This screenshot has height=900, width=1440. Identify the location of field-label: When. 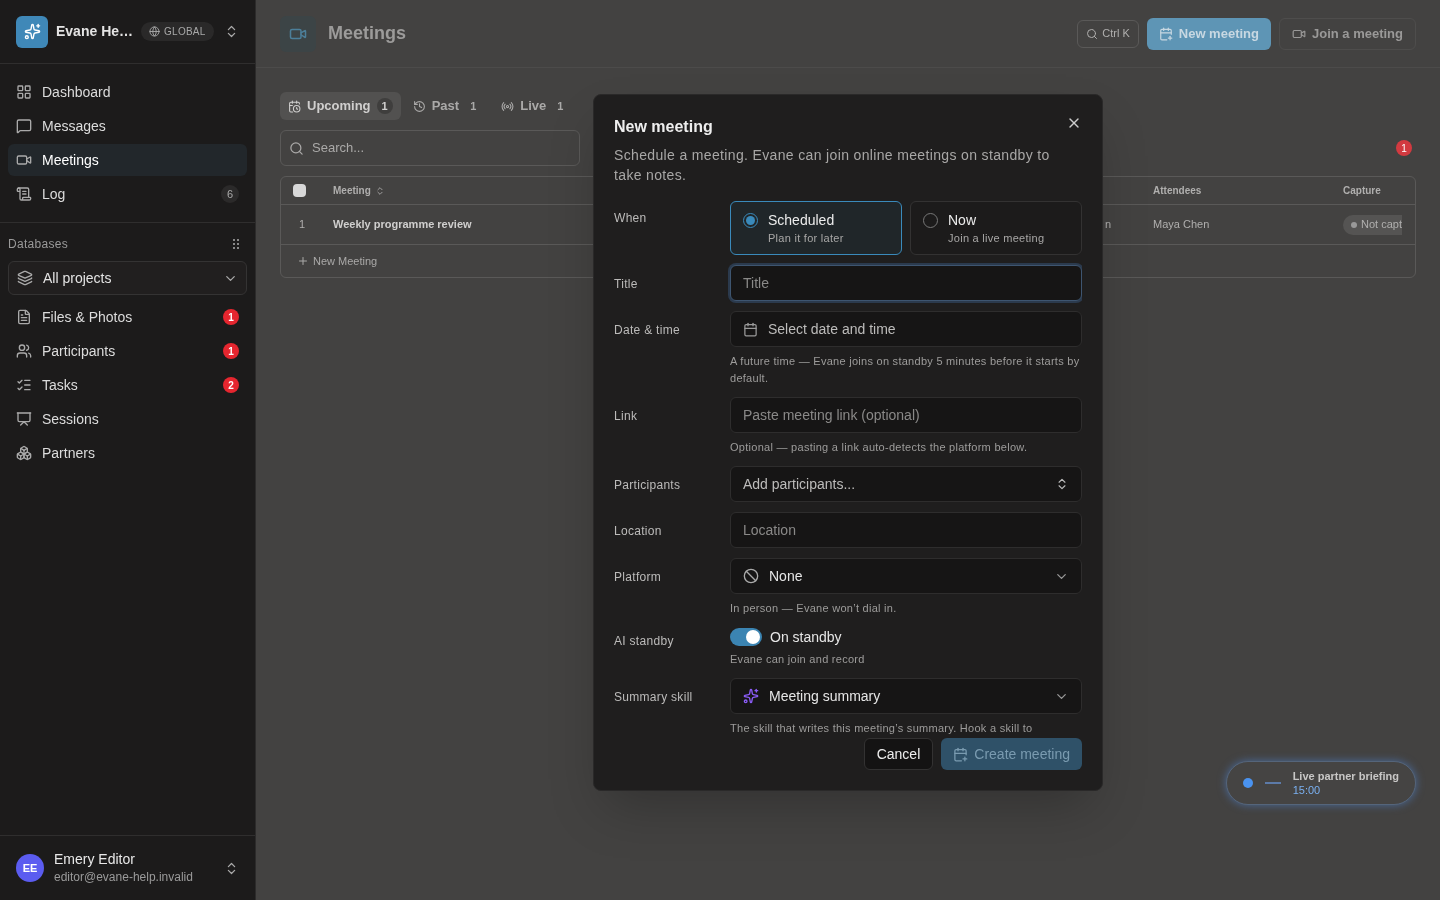
(631, 218).